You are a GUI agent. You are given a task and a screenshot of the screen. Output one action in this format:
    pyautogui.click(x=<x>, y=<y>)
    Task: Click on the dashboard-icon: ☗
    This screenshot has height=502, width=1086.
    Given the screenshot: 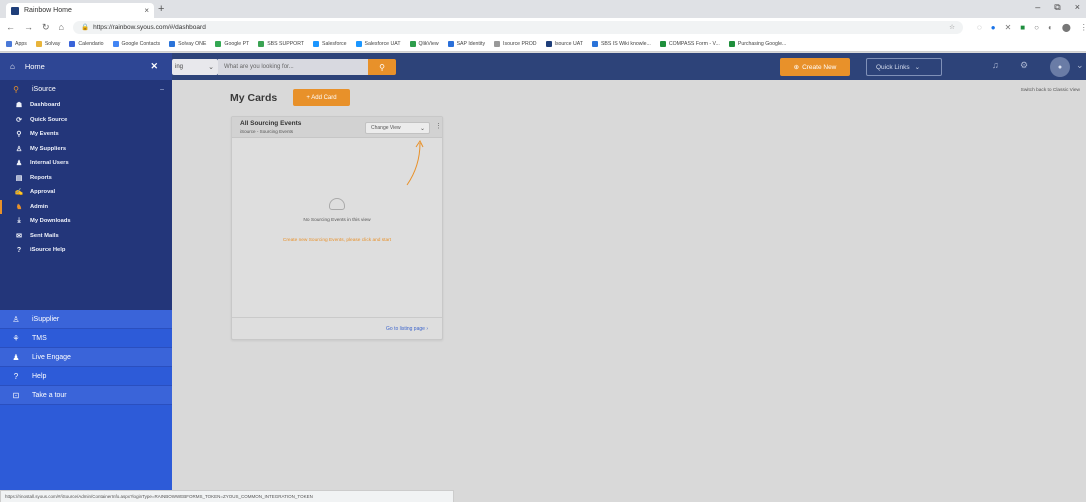 What is the action you would take?
    pyautogui.click(x=19, y=106)
    